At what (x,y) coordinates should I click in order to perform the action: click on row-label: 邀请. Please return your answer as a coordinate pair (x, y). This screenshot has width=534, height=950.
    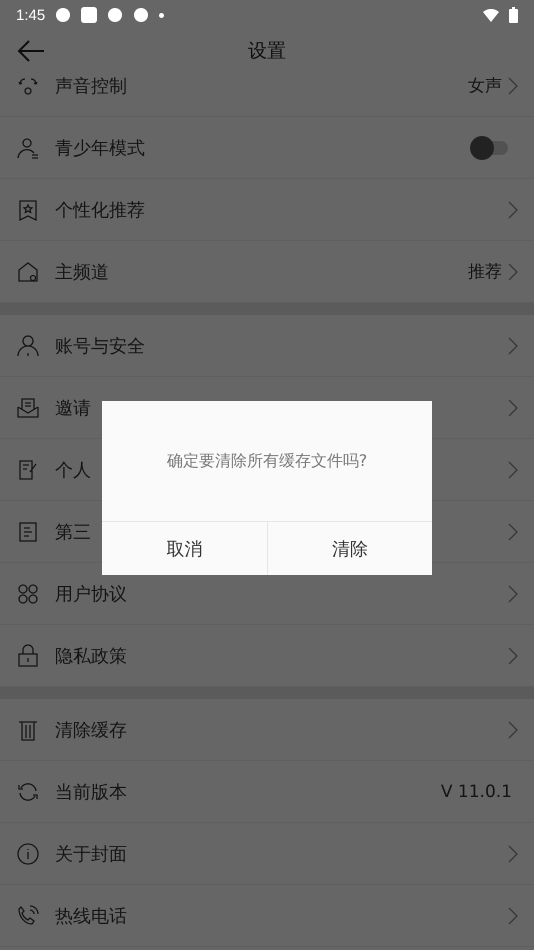
    Looking at the image, I should click on (73, 408).